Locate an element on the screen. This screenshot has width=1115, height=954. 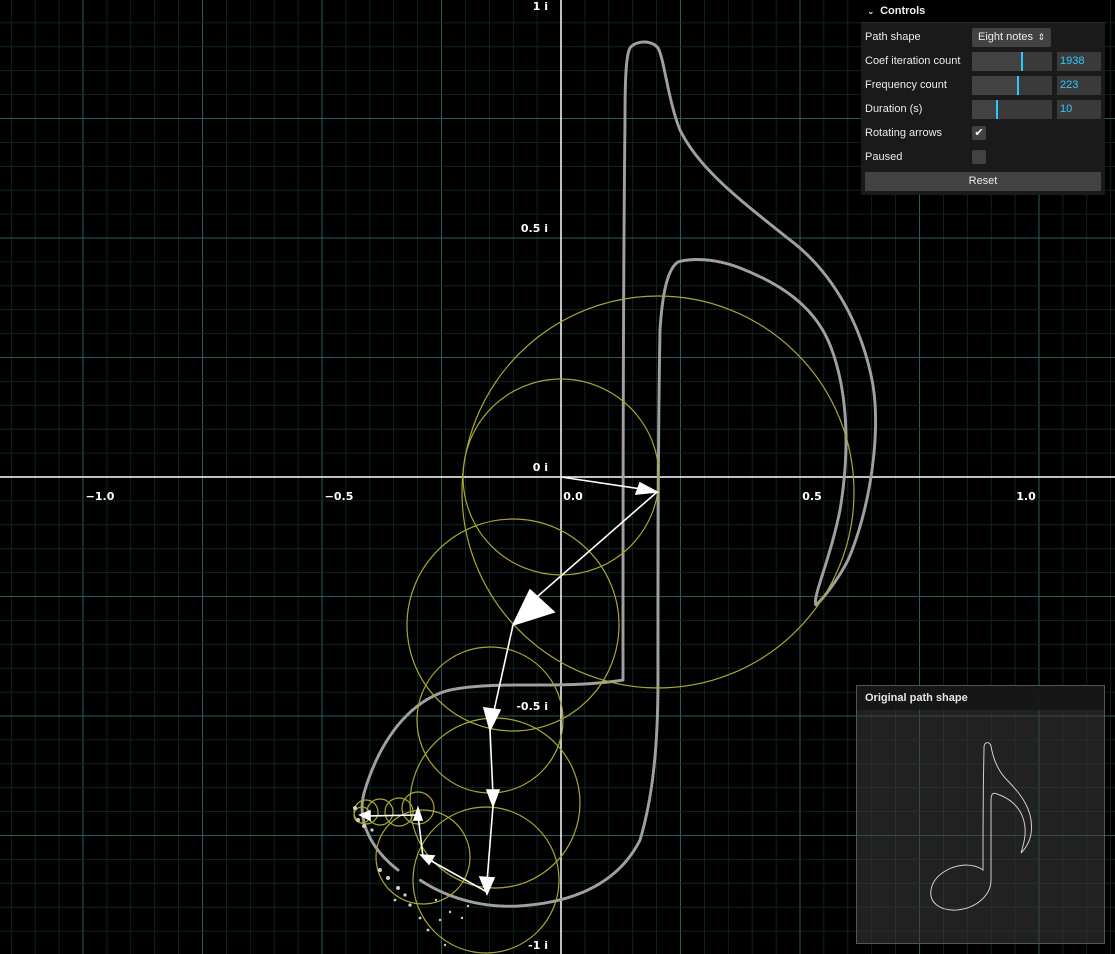
y-tick-label: 1 i is located at coordinates (540, 6).